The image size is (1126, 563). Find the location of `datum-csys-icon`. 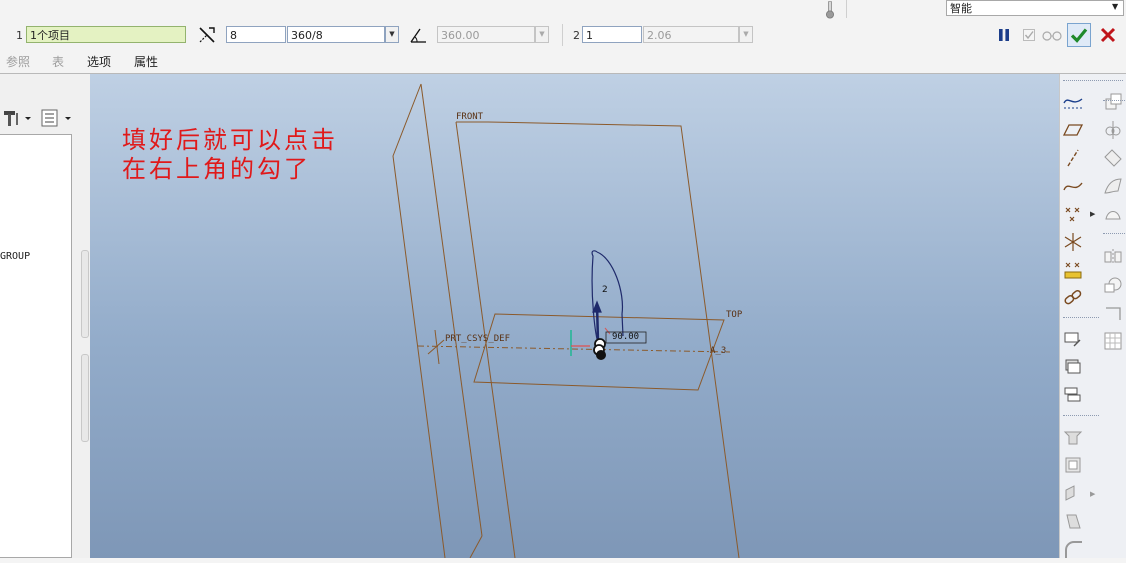

datum-csys-icon is located at coordinates (1073, 242).